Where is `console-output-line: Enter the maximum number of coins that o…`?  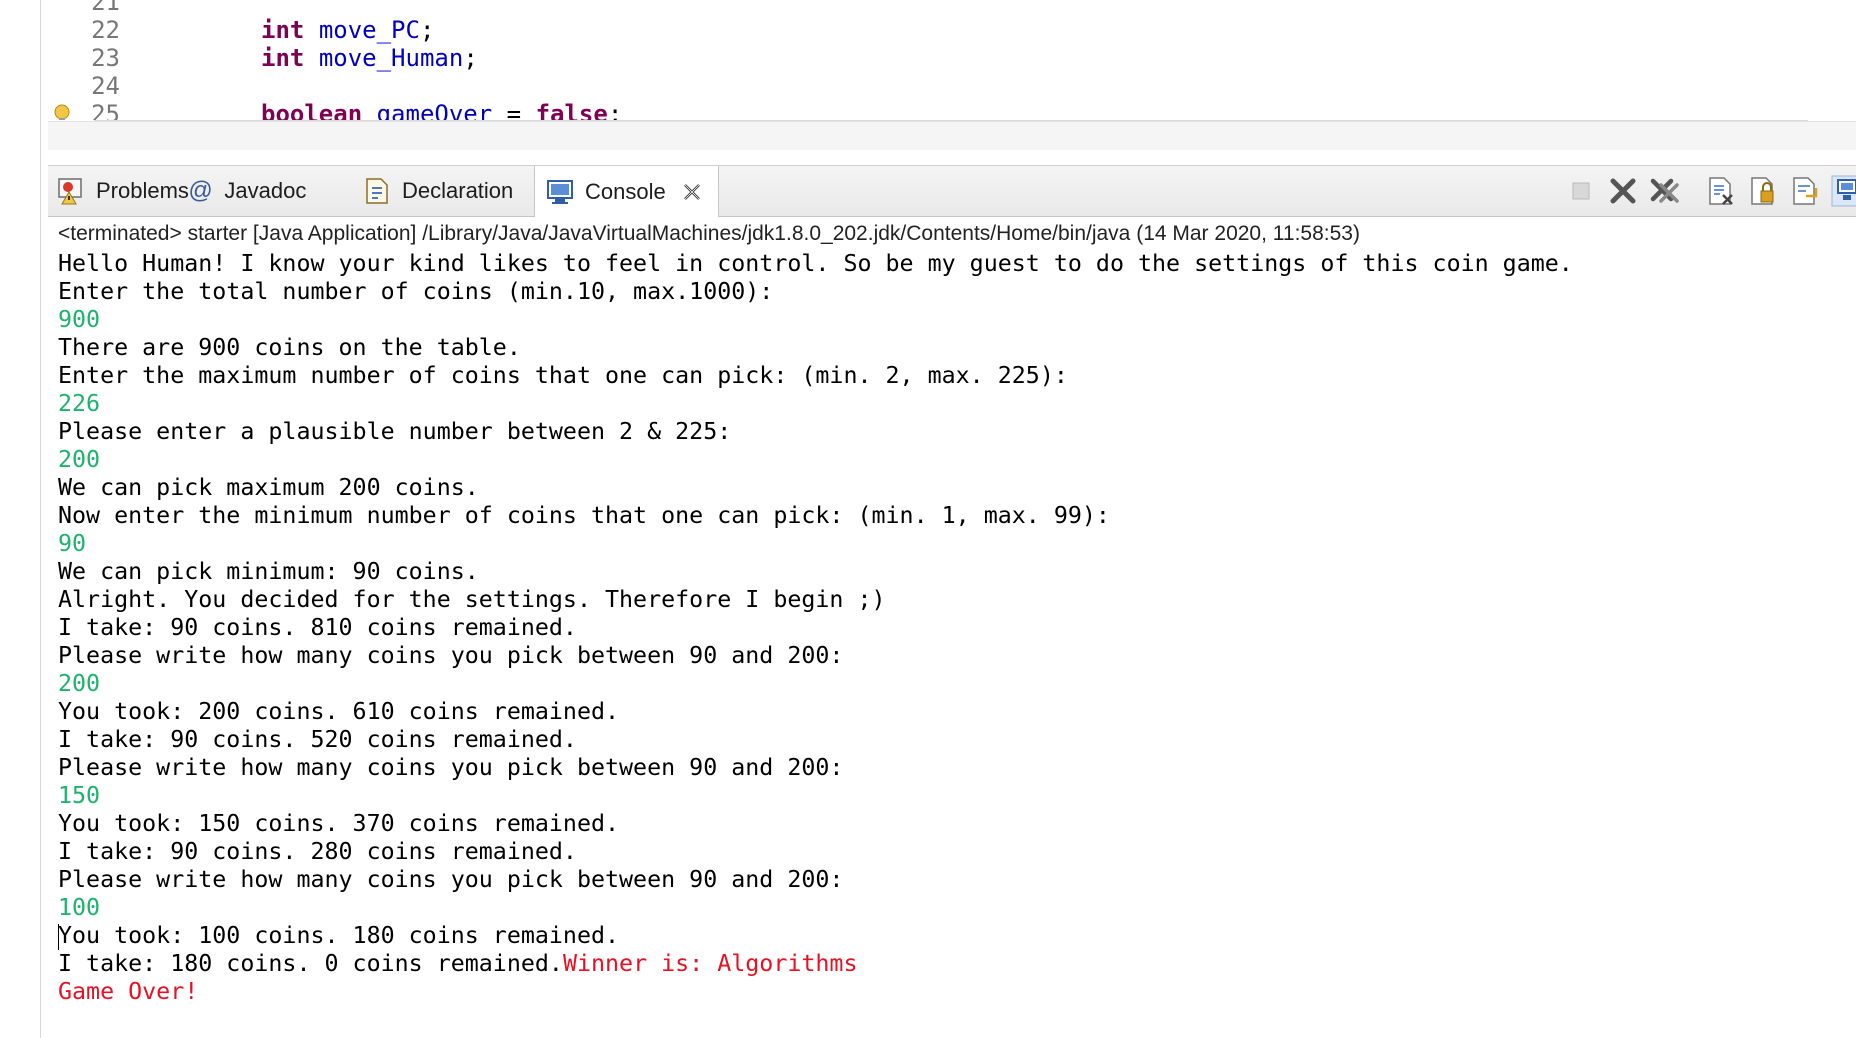
console-output-line: Enter the maximum number of coins that o… is located at coordinates (953, 376).